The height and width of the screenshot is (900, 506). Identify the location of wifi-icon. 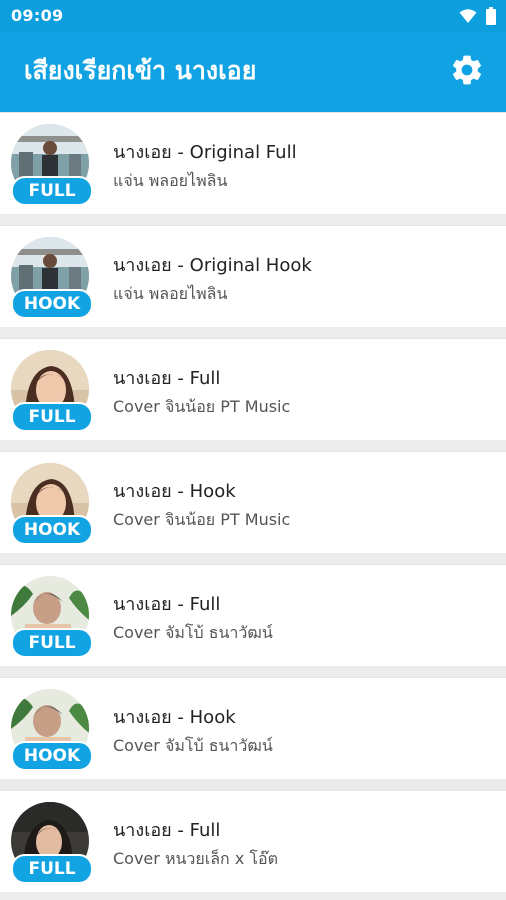
(468, 18).